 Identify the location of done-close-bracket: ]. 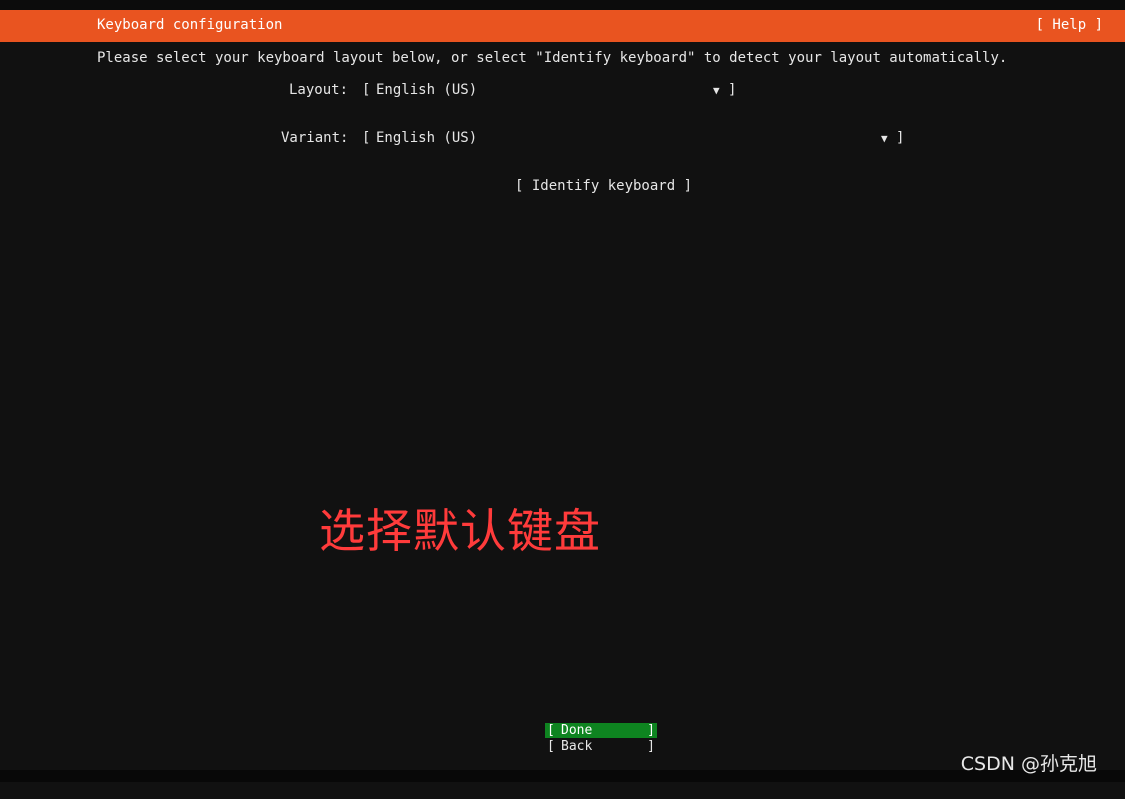
(651, 730).